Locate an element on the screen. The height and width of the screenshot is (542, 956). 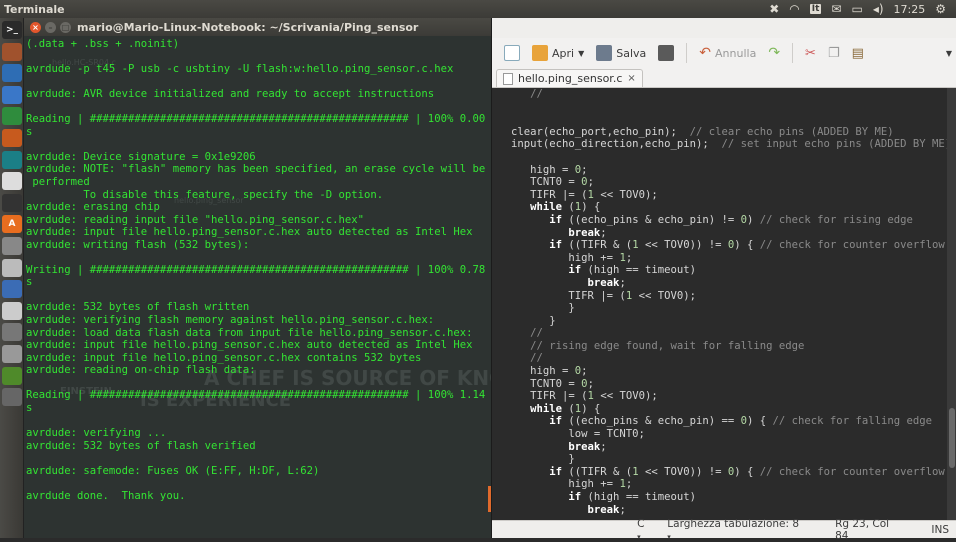
code-line: TCNT0 = 0; is located at coordinates (719, 182).